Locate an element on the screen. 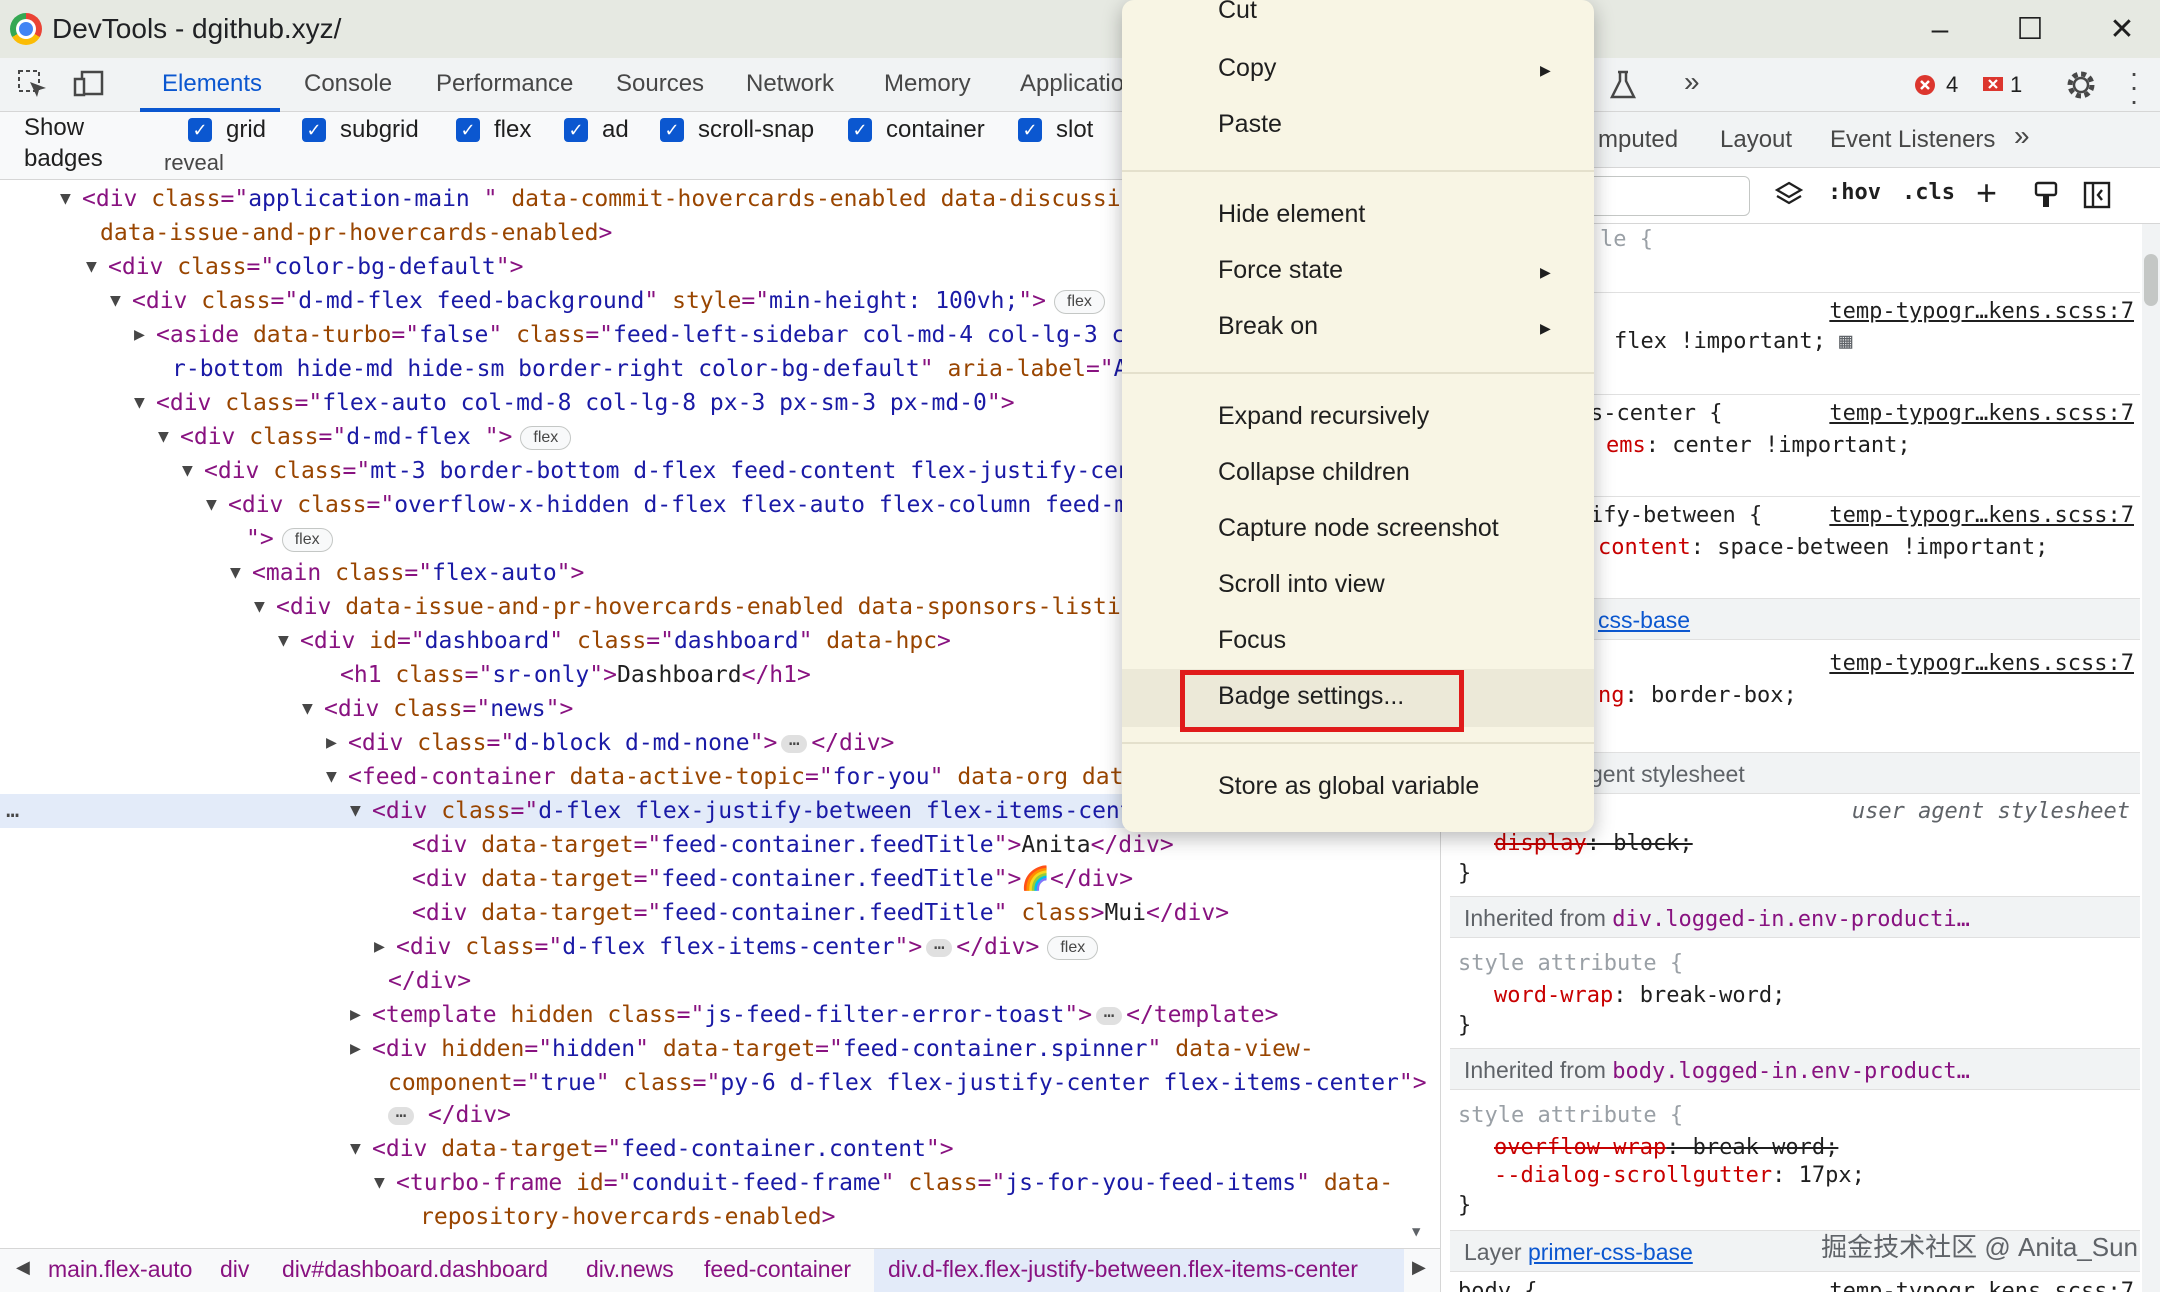 The width and height of the screenshot is (2160, 1292). tab-event-listeners: Event Listeners is located at coordinates (1912, 140).